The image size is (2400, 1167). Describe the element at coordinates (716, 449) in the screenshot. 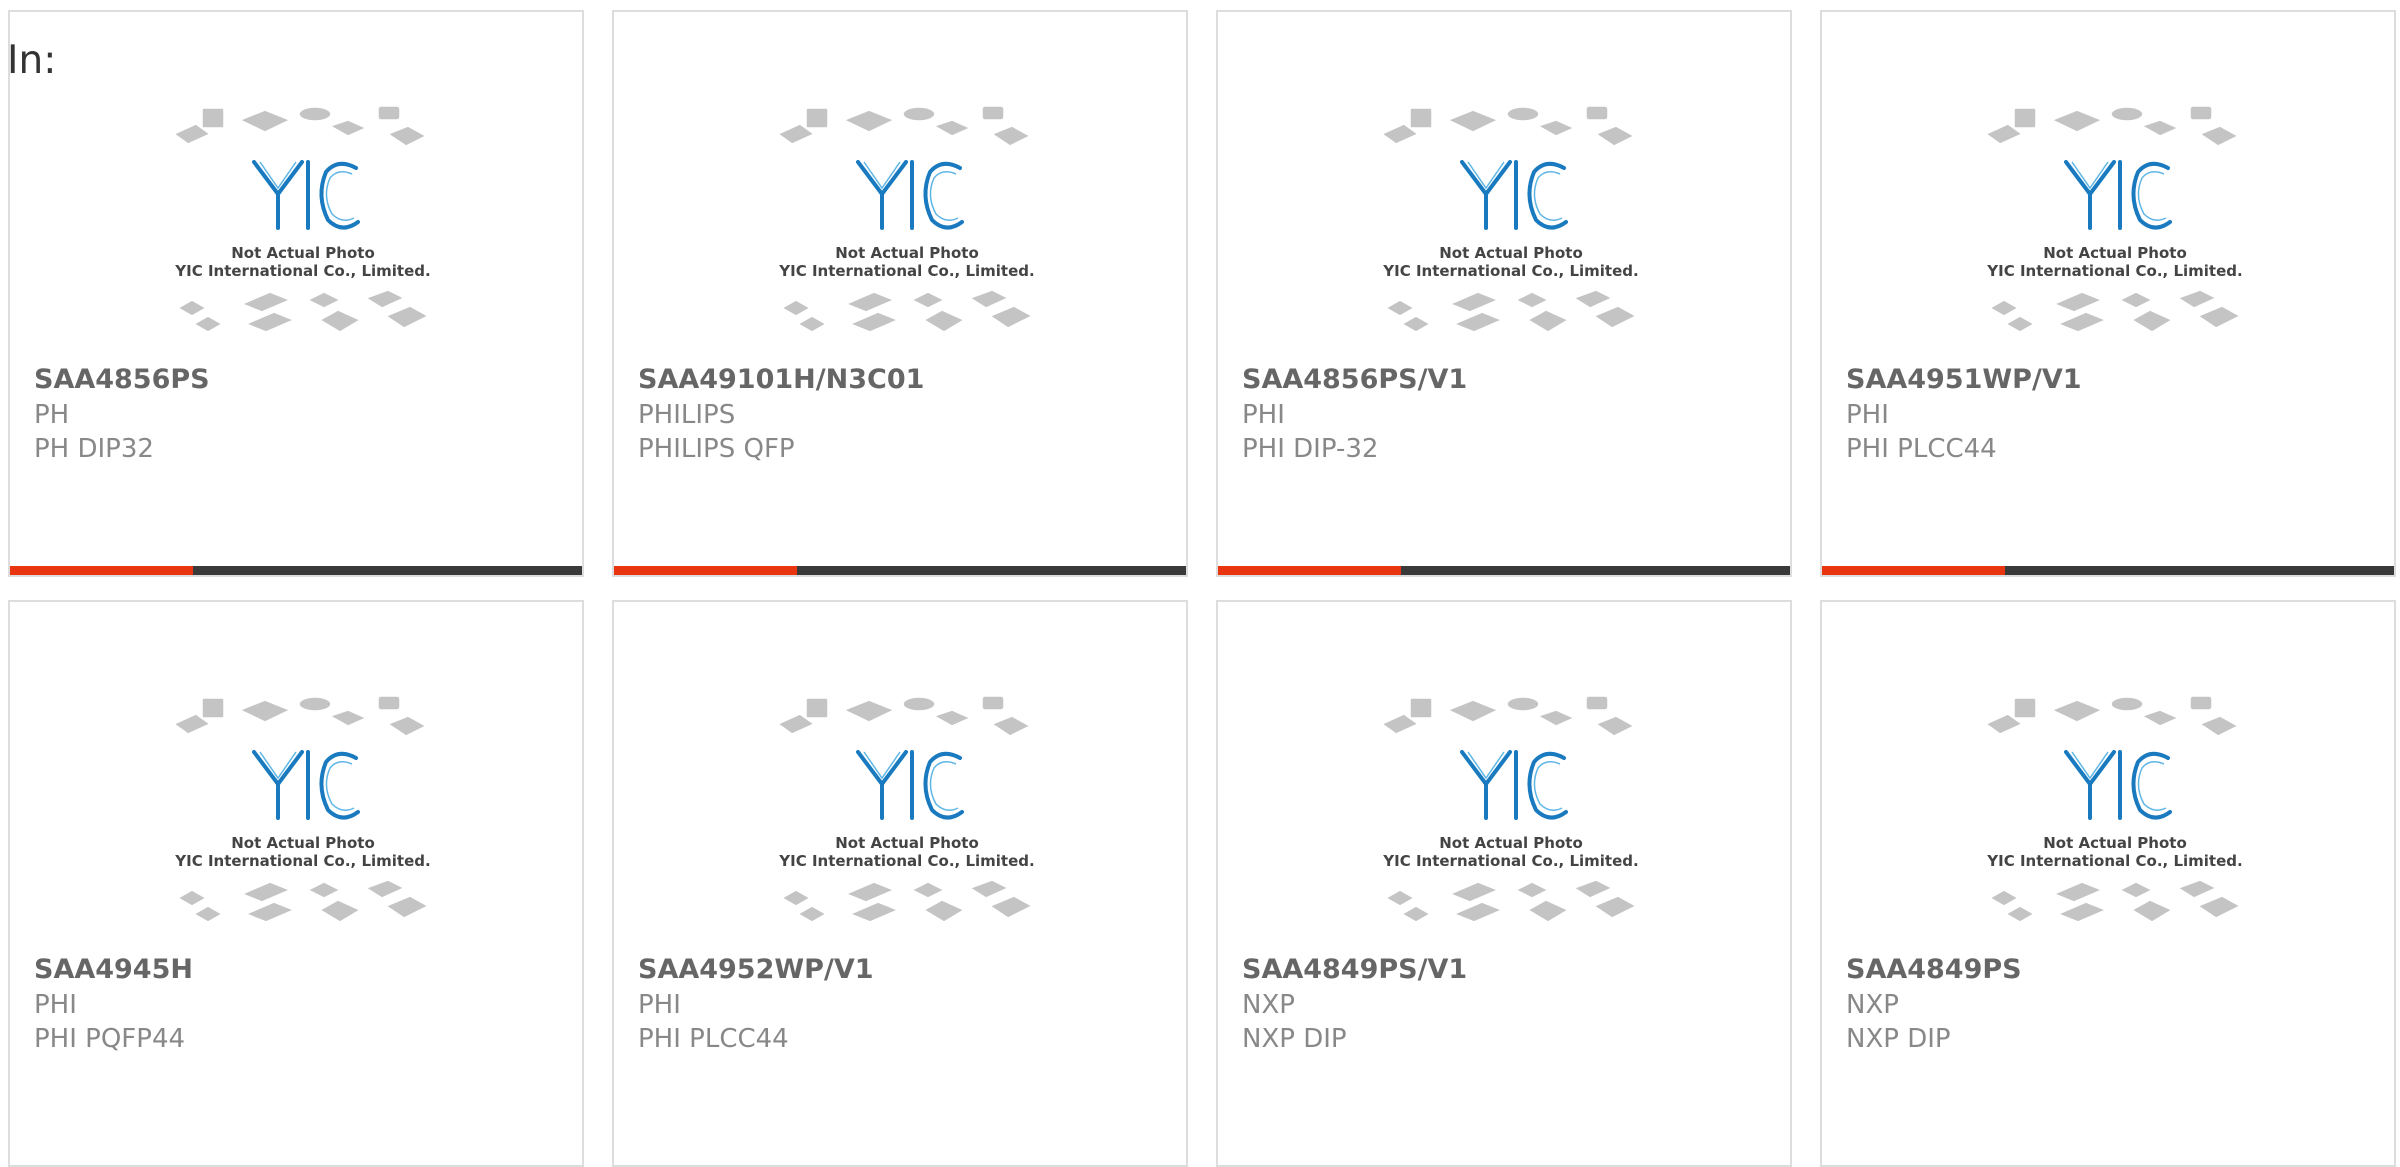

I see `package-info: PHILIPS QFP` at that location.